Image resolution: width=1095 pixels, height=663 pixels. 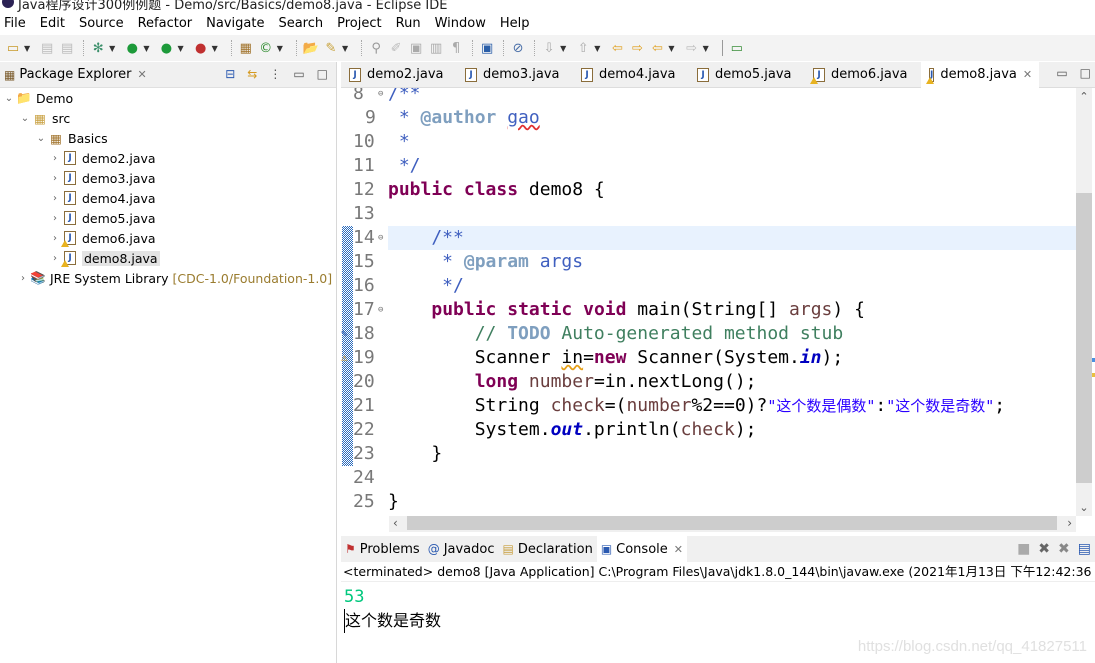 I want to click on view-menu-icon: ⋮, so click(x=275, y=74).